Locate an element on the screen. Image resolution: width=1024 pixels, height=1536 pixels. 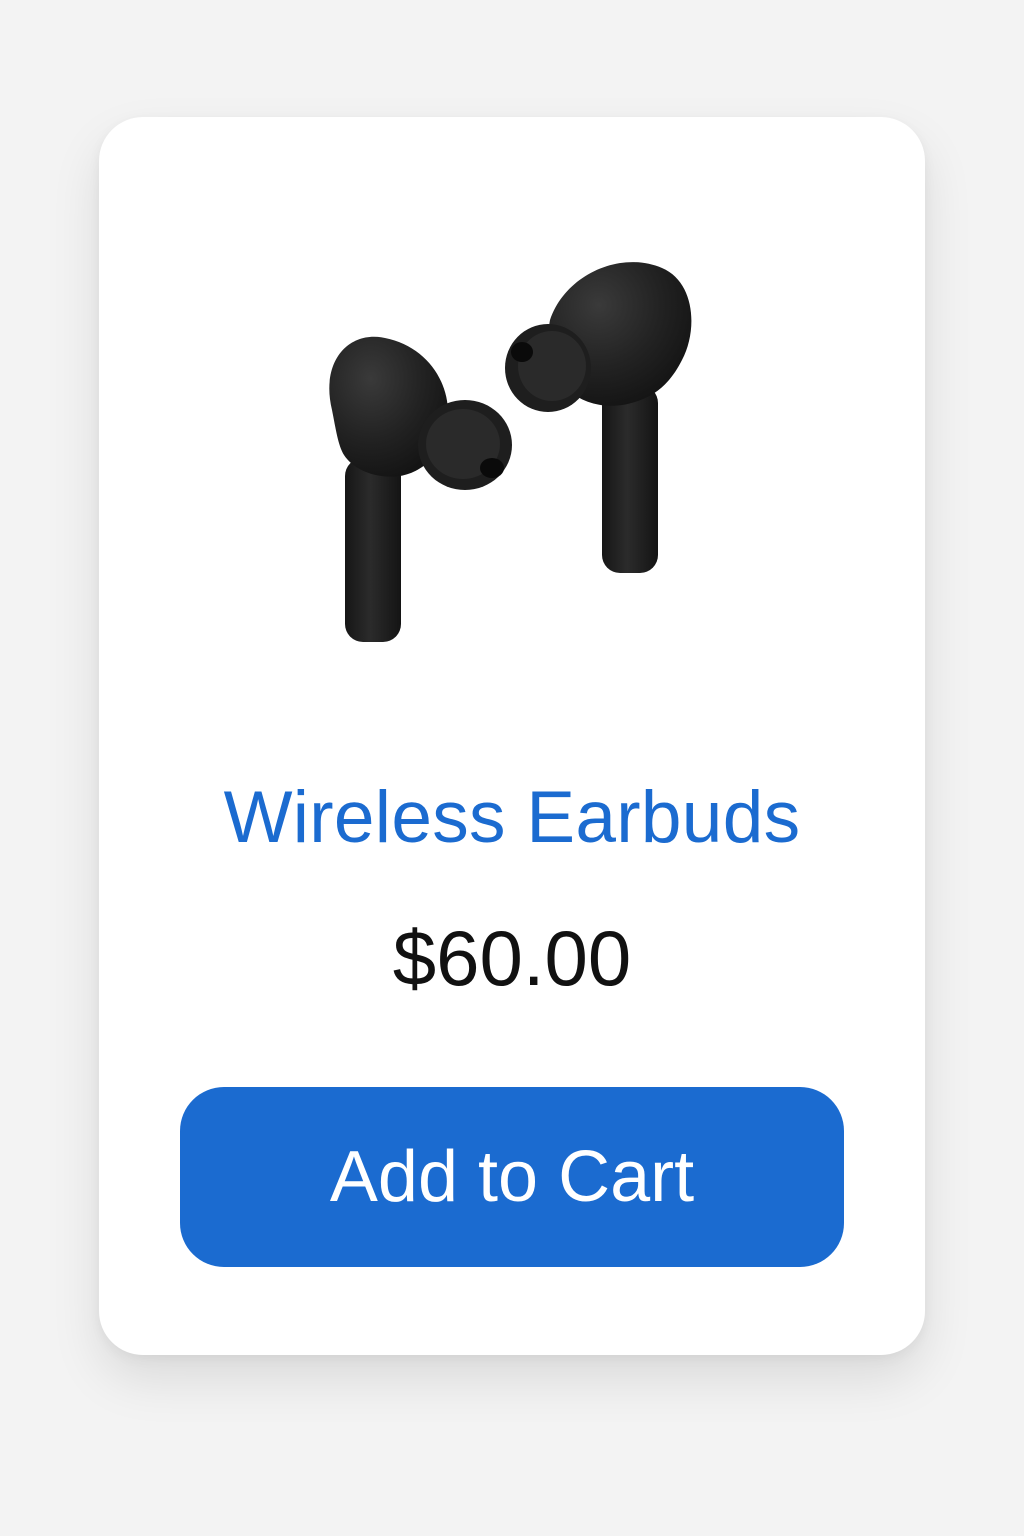
right-earbud is located at coordinates (598, 417).